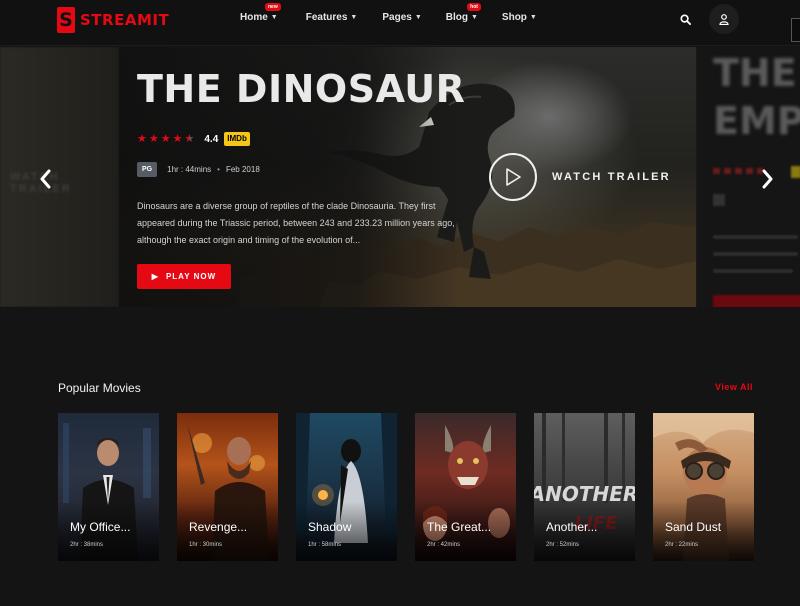  Describe the element at coordinates (795, 172) in the screenshot. I see `ghost-imdb` at that location.